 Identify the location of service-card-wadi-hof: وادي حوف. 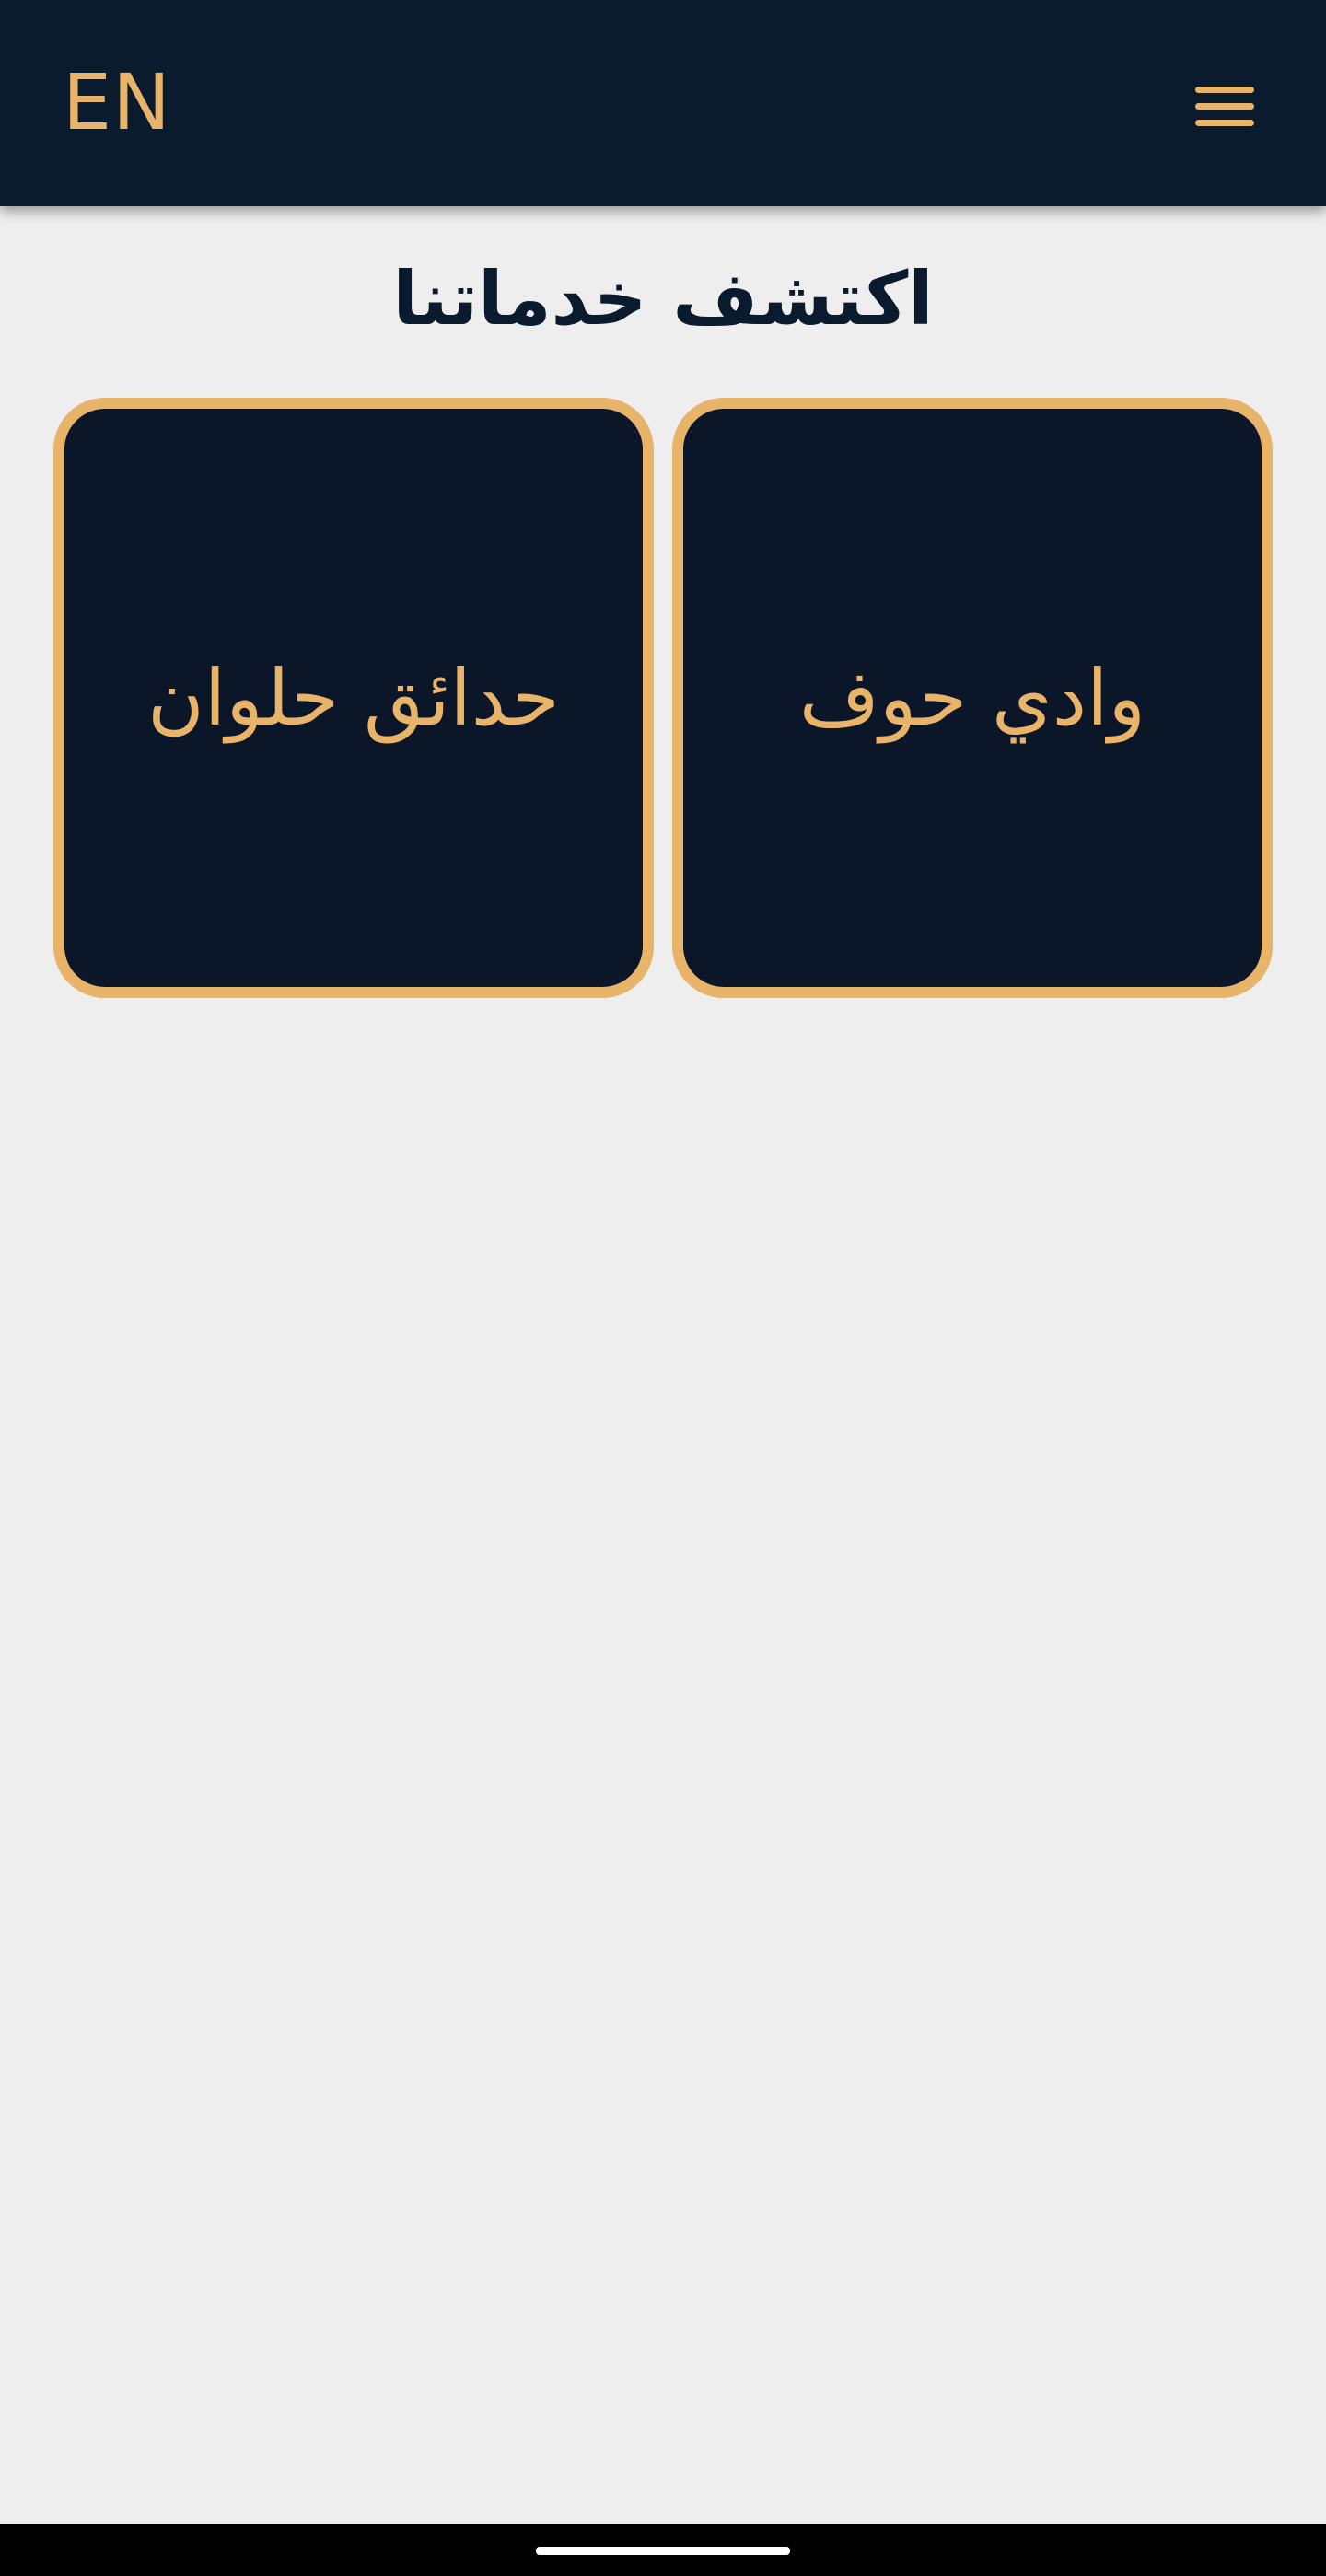
(972, 698).